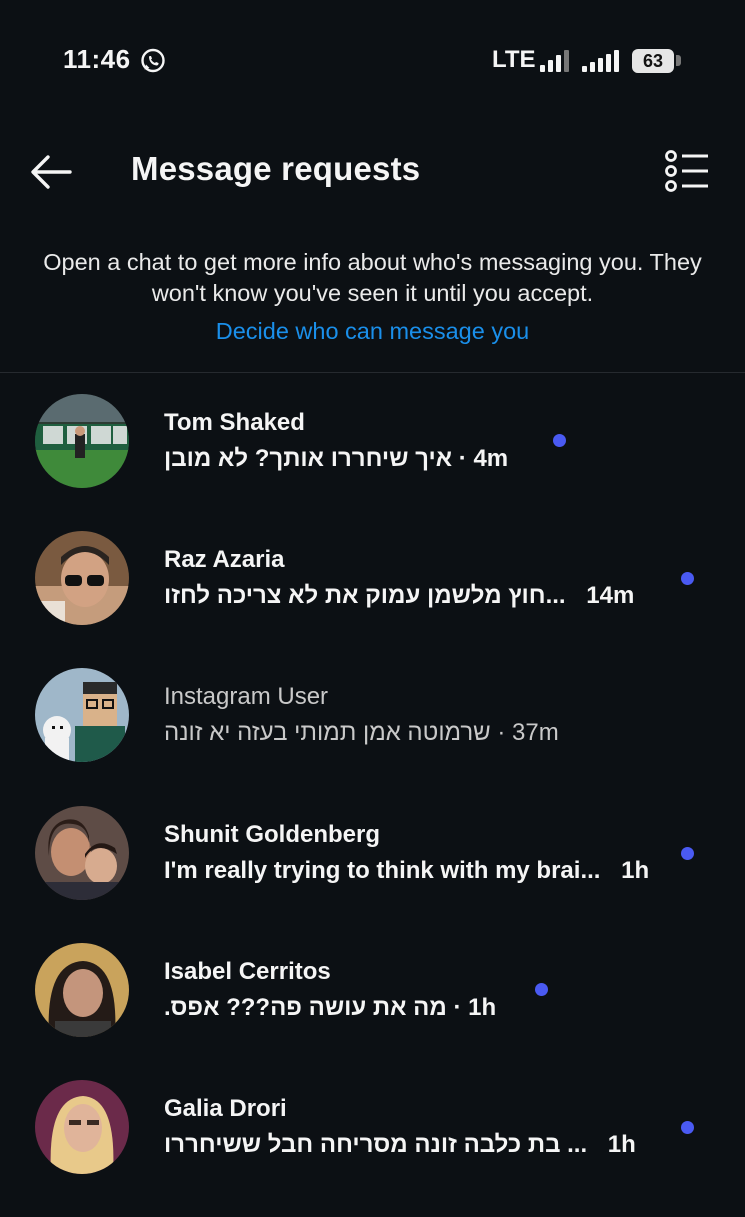  Describe the element at coordinates (97, 59) in the screenshot. I see `status-time: 11:46` at that location.